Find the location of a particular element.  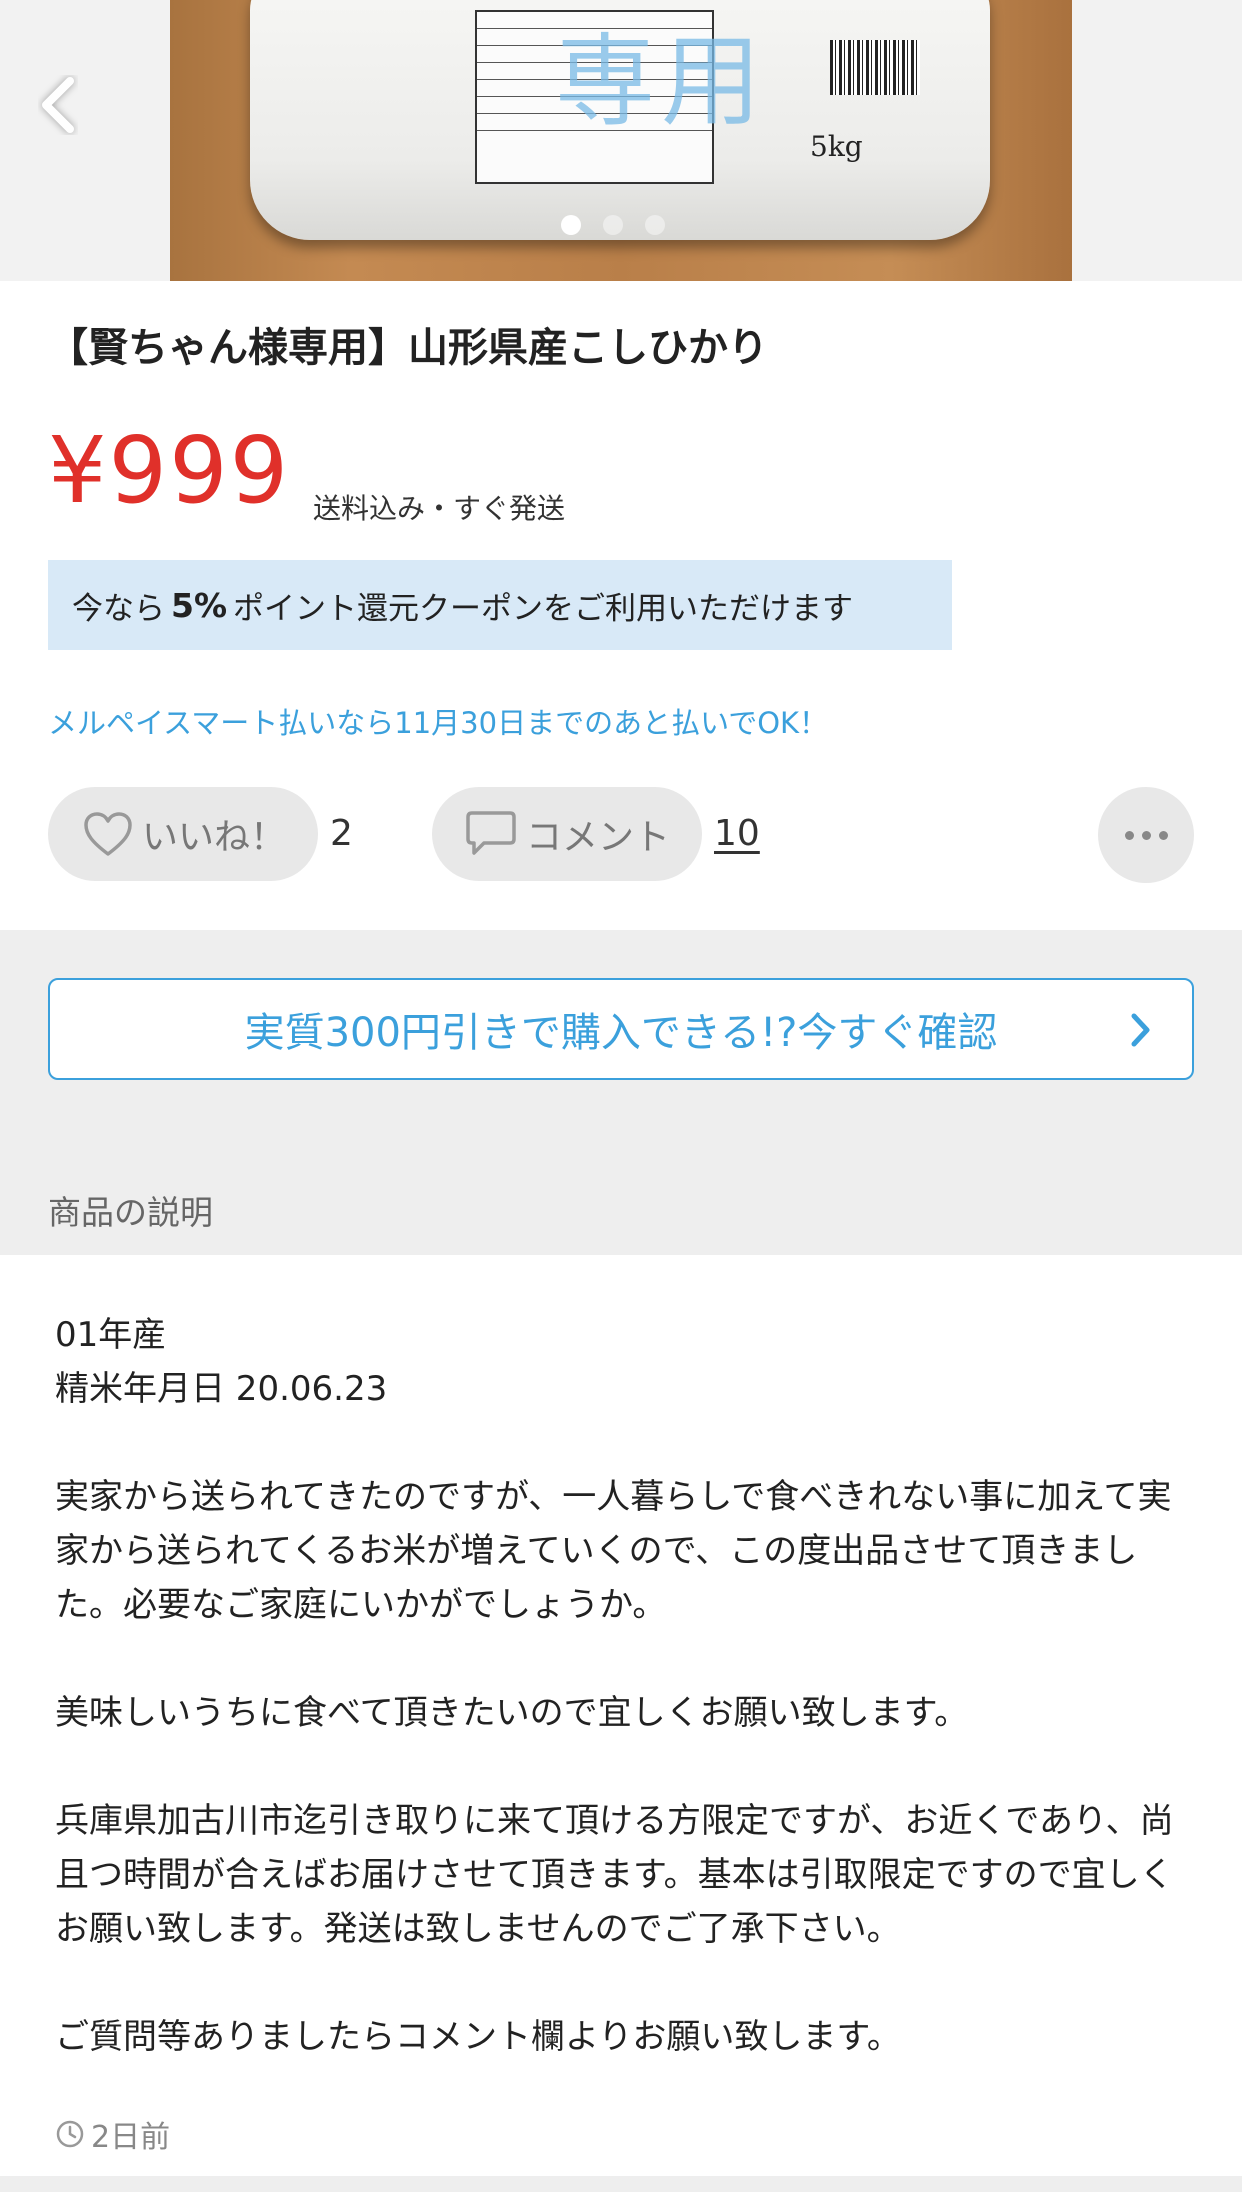

heart-icon is located at coordinates (108, 834).